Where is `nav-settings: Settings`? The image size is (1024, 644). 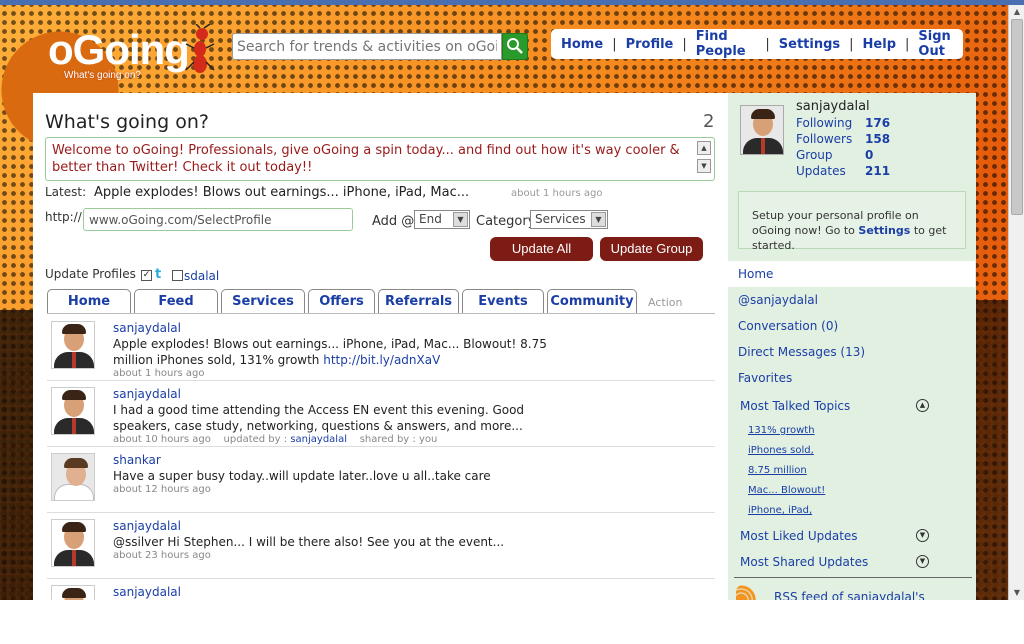 nav-settings: Settings is located at coordinates (809, 44).